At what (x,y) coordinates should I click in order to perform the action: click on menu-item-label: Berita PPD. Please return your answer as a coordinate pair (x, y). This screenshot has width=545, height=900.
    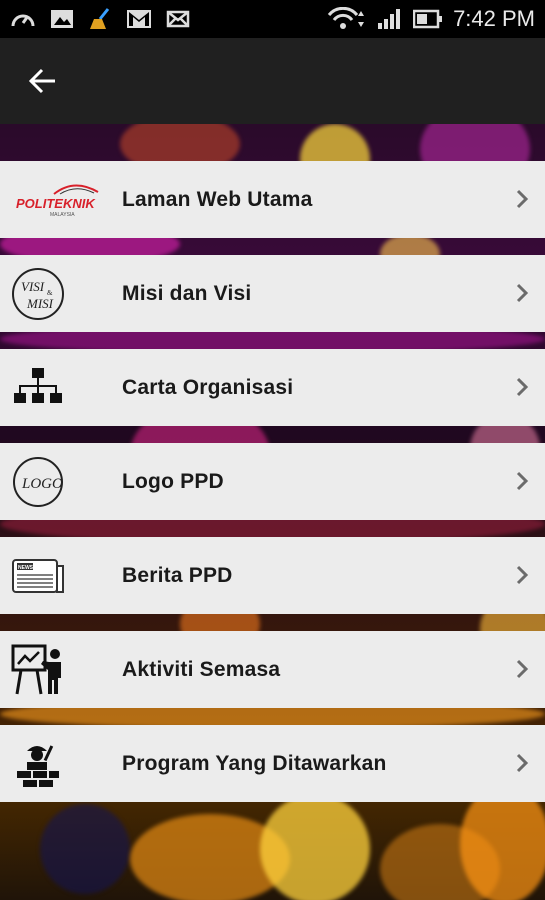
    Looking at the image, I should click on (177, 575).